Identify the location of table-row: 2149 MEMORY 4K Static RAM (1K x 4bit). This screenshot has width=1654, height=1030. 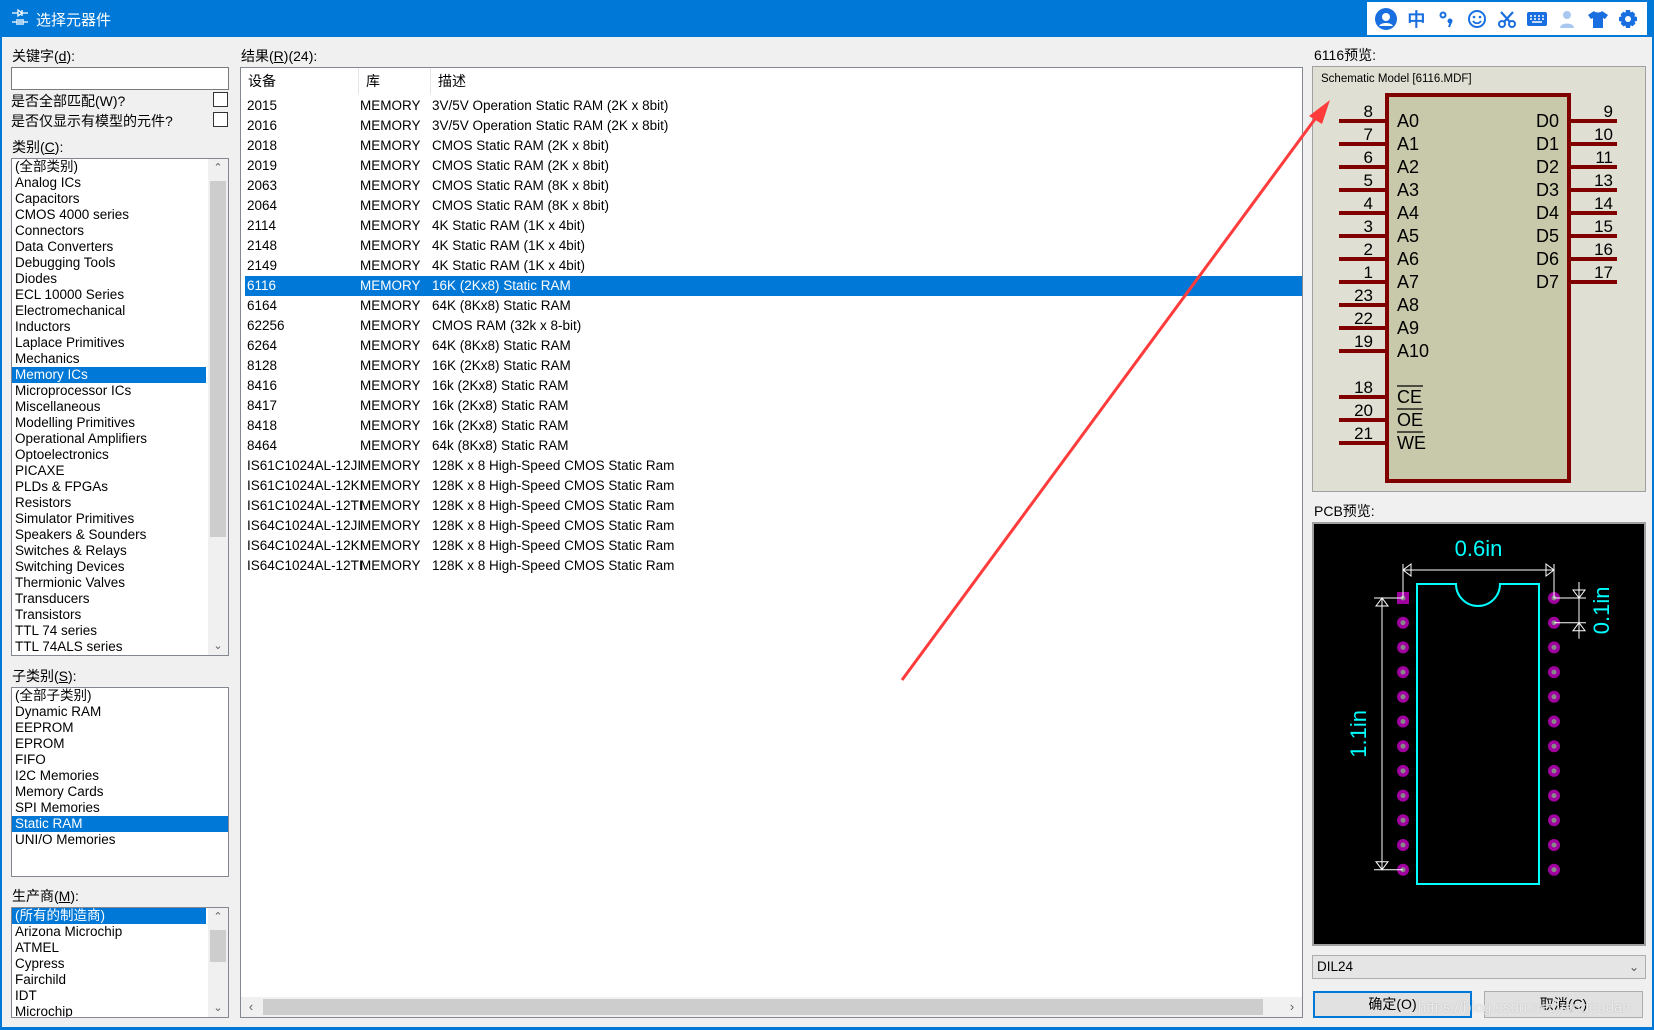
(773, 266).